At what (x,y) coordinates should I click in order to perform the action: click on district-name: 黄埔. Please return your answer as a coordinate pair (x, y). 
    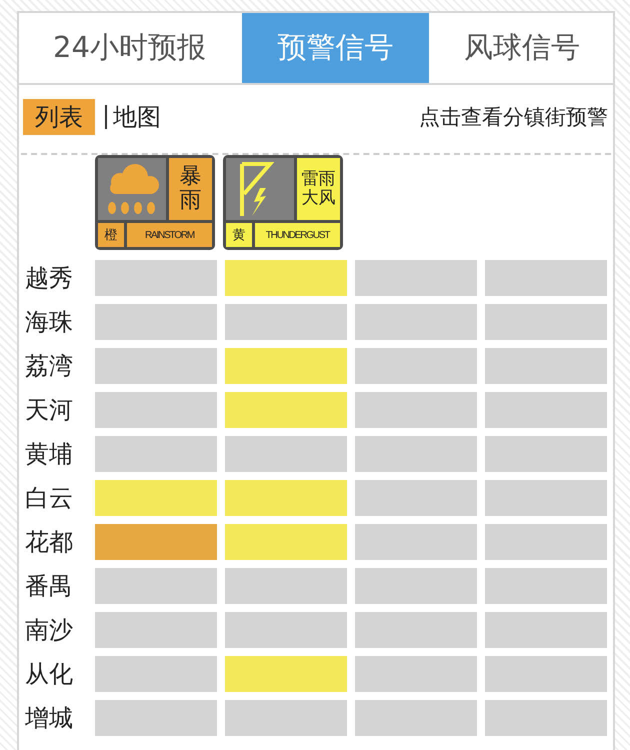
    Looking at the image, I should click on (49, 454).